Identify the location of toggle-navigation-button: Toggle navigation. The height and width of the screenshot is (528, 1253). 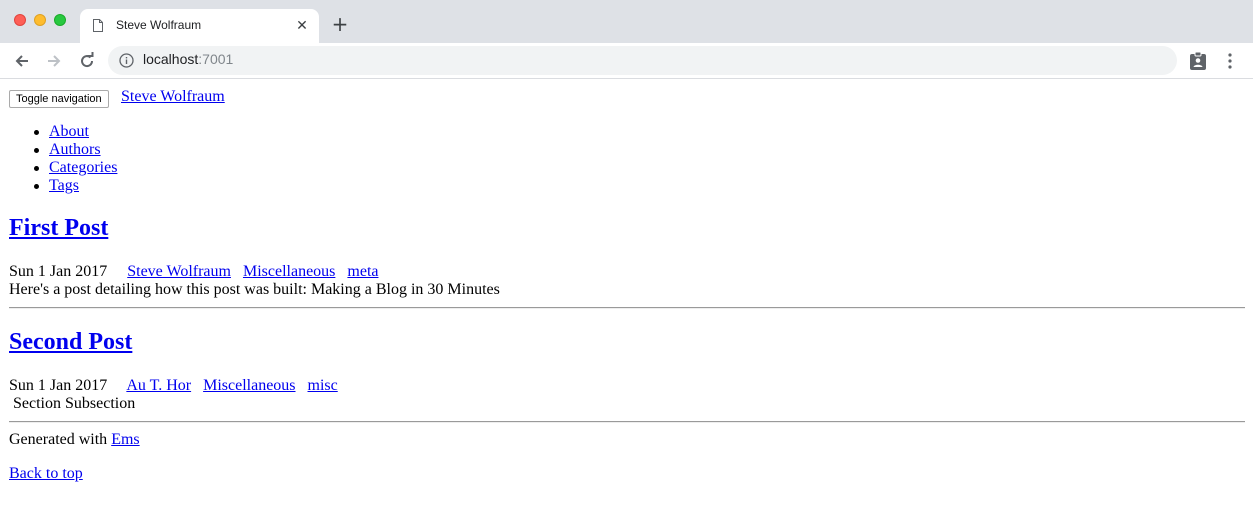
(59, 99).